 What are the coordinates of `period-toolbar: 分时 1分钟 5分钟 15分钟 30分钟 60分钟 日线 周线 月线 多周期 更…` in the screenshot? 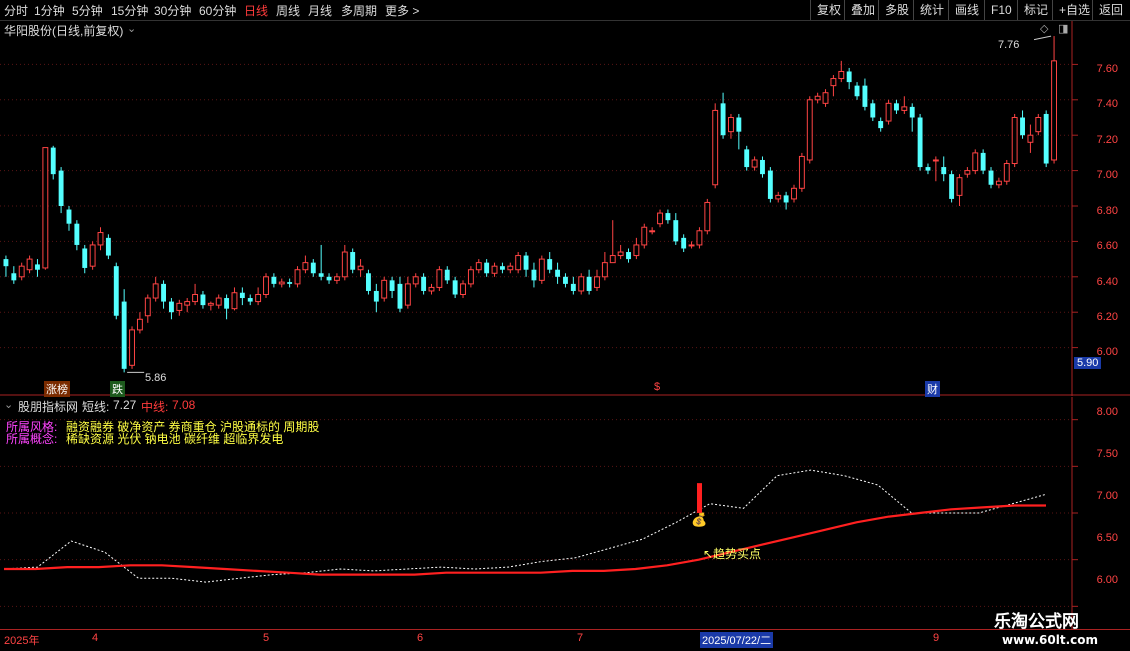 It's located at (565, 10).